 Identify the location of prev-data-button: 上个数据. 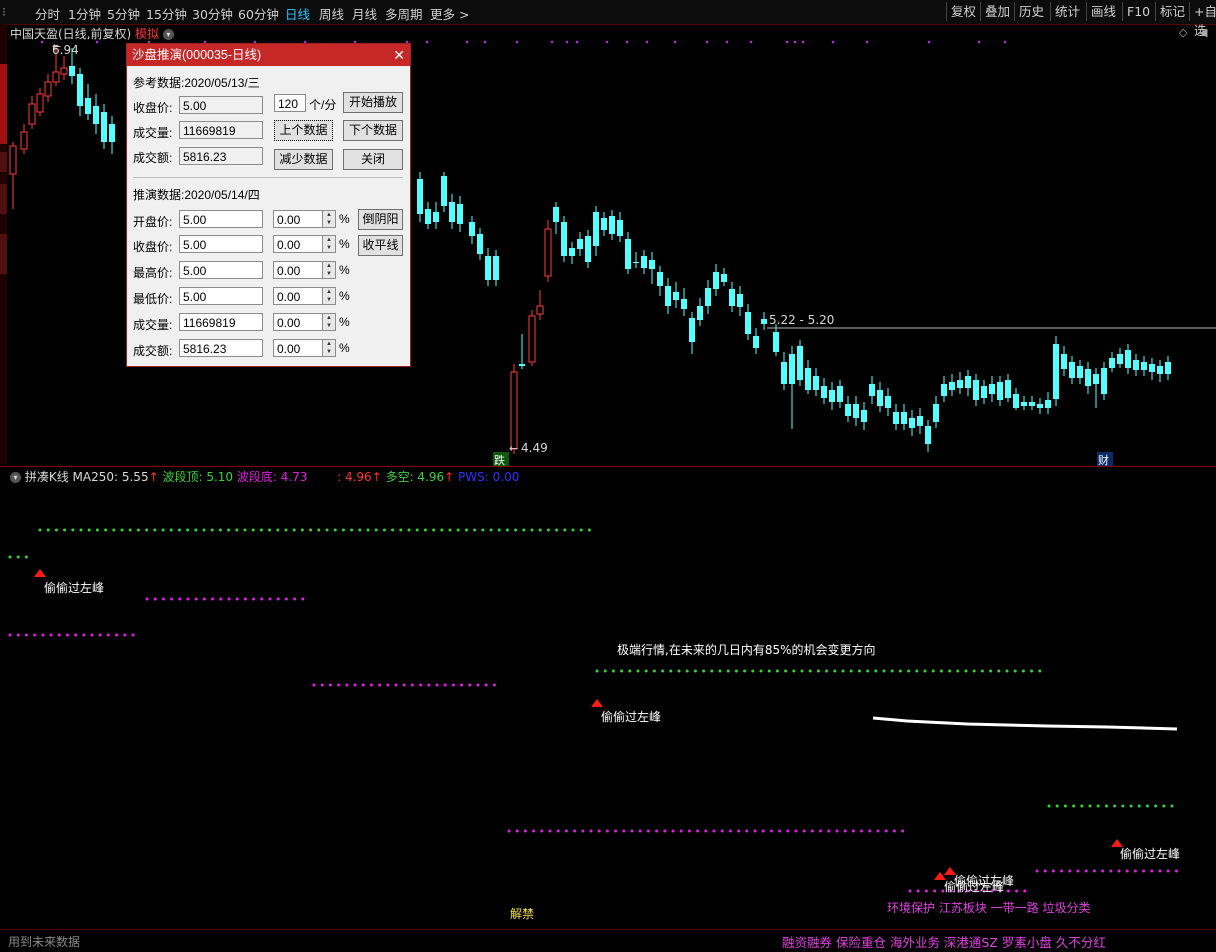
(303, 130).